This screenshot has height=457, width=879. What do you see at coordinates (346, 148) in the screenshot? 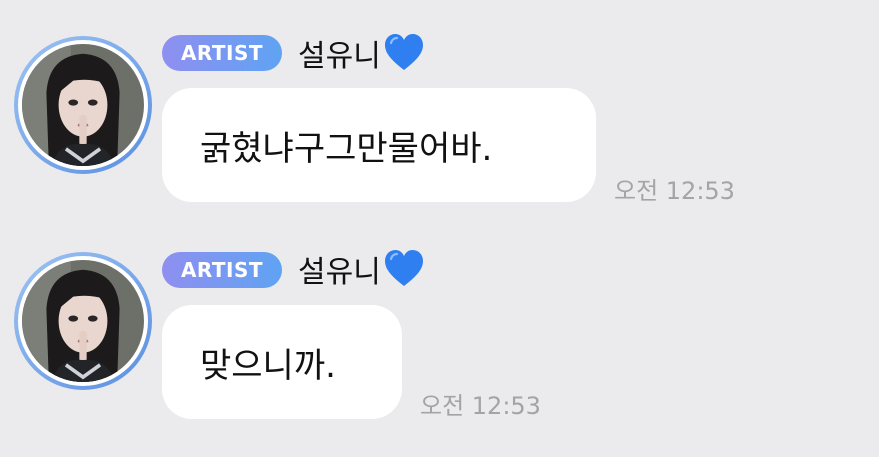
I see `message-text: 굵혔냐구그만물어바.` at bounding box center [346, 148].